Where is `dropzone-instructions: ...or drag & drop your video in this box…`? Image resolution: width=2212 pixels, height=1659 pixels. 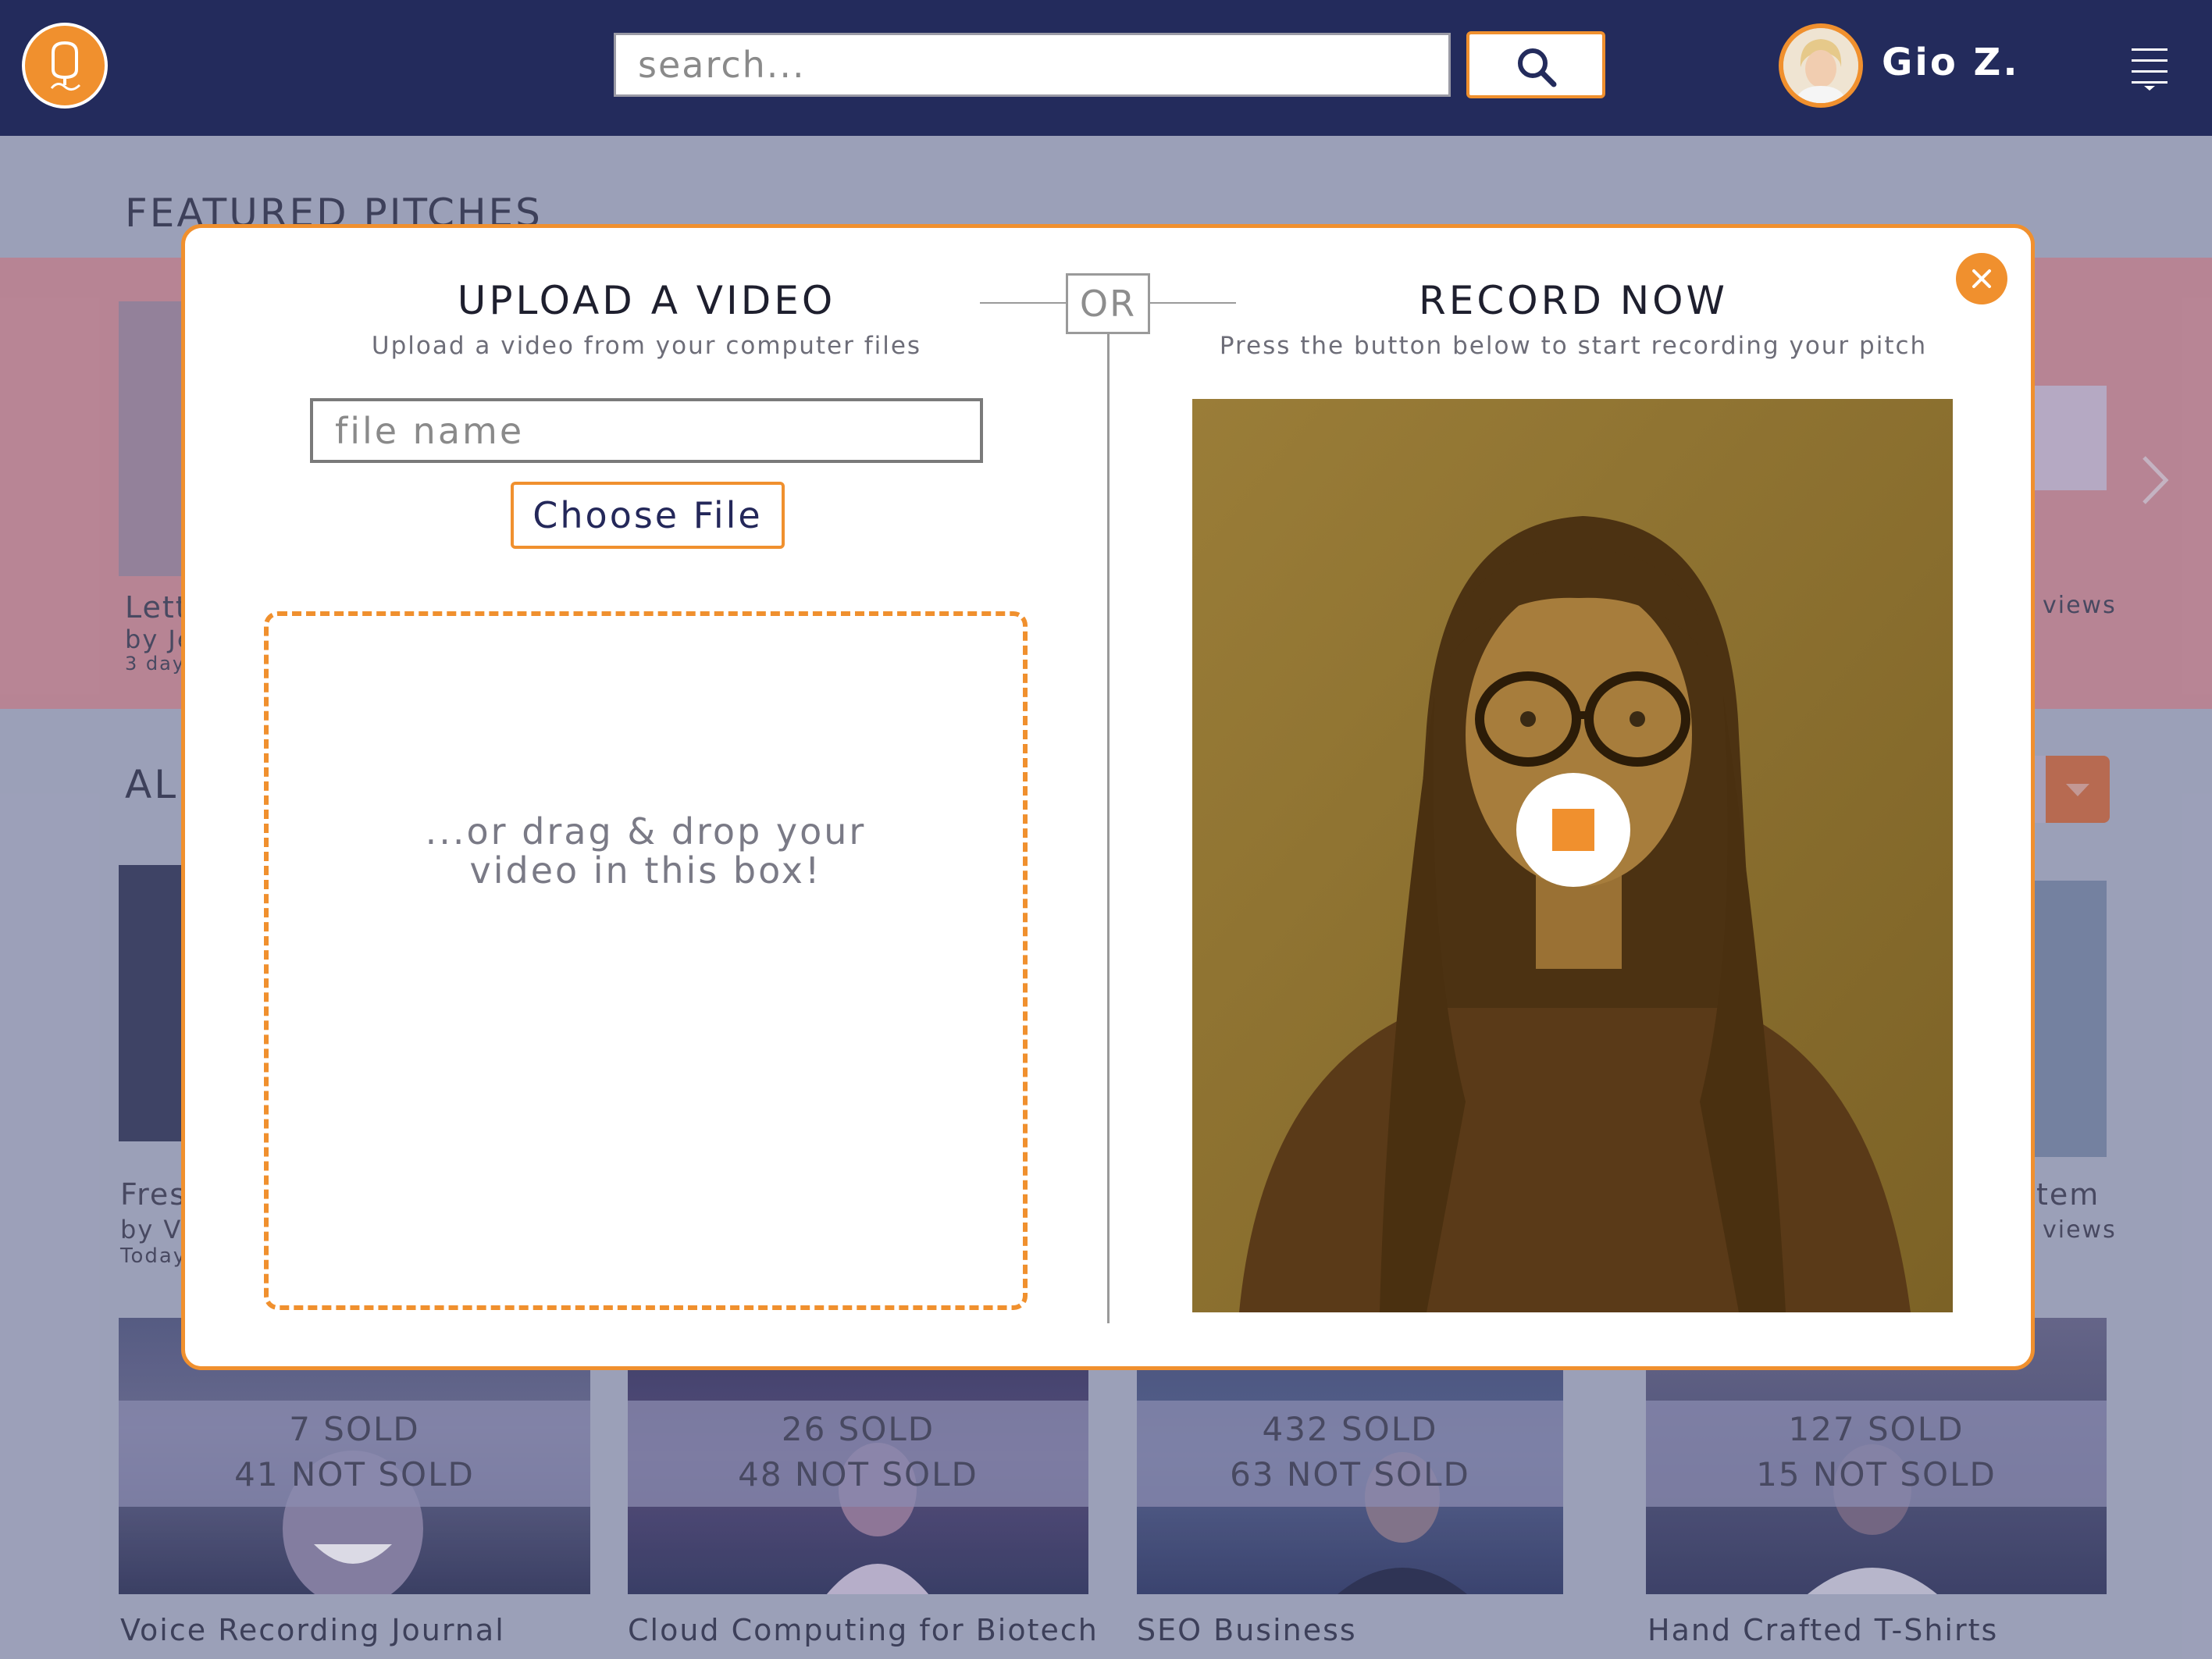
dropzone-instructions: ...or drag & drop your video in this box… is located at coordinates (646, 851).